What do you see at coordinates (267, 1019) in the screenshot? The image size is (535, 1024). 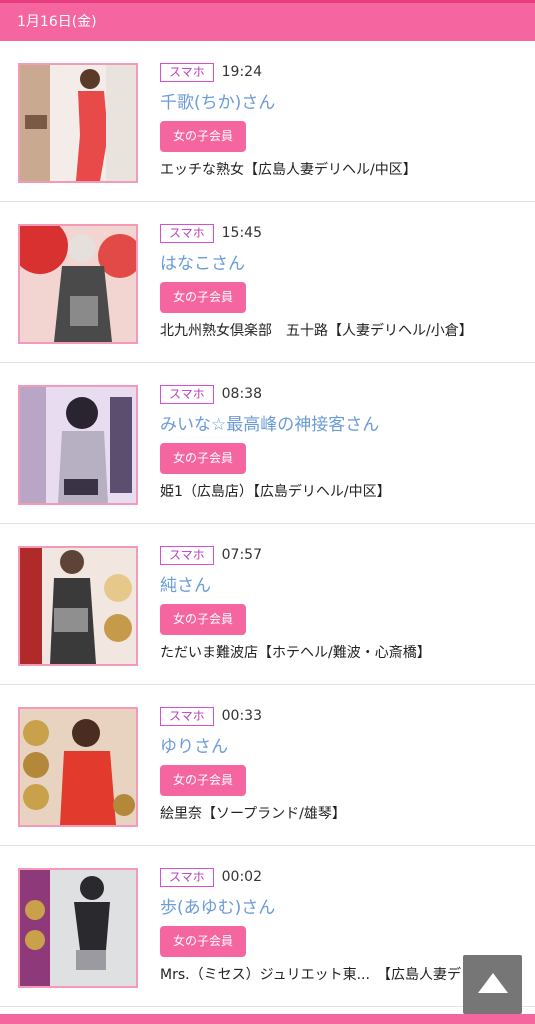 I see `next-date-header` at bounding box center [267, 1019].